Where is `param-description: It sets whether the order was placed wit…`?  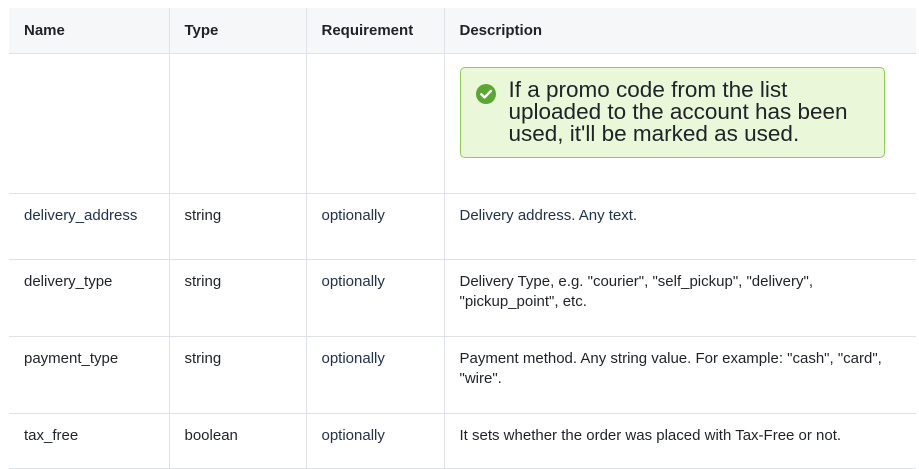
param-description: It sets whether the order was placed wit… is located at coordinates (679, 441).